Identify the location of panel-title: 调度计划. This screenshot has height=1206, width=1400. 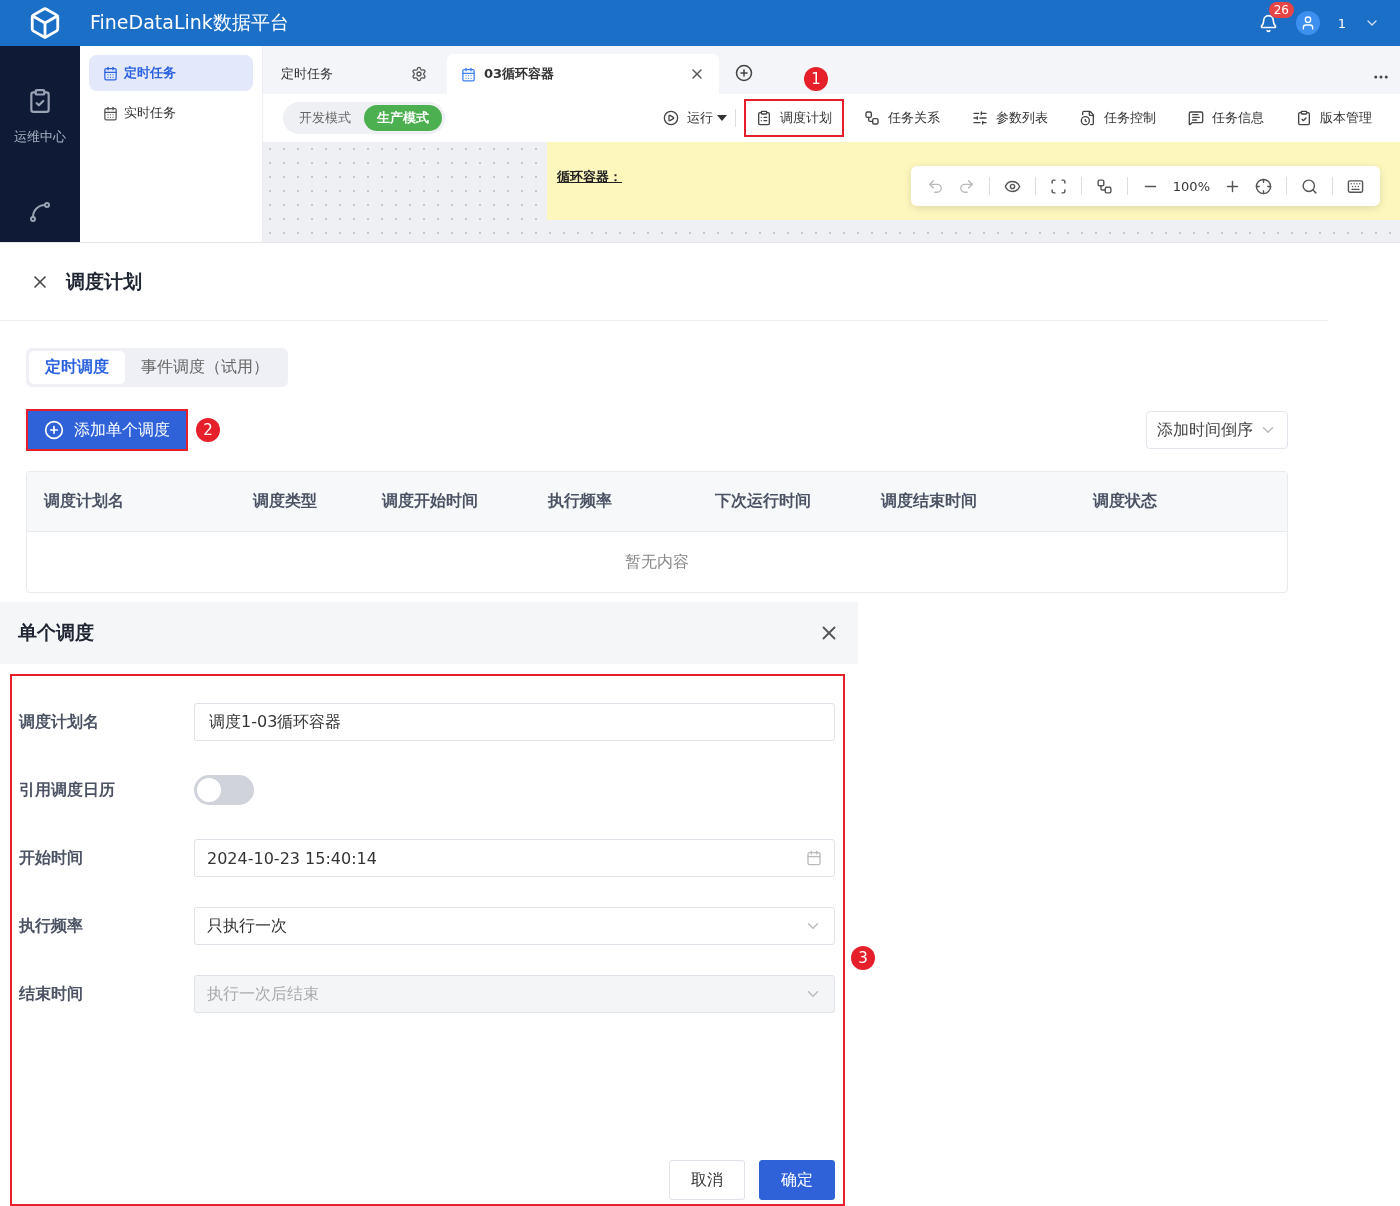
(104, 281).